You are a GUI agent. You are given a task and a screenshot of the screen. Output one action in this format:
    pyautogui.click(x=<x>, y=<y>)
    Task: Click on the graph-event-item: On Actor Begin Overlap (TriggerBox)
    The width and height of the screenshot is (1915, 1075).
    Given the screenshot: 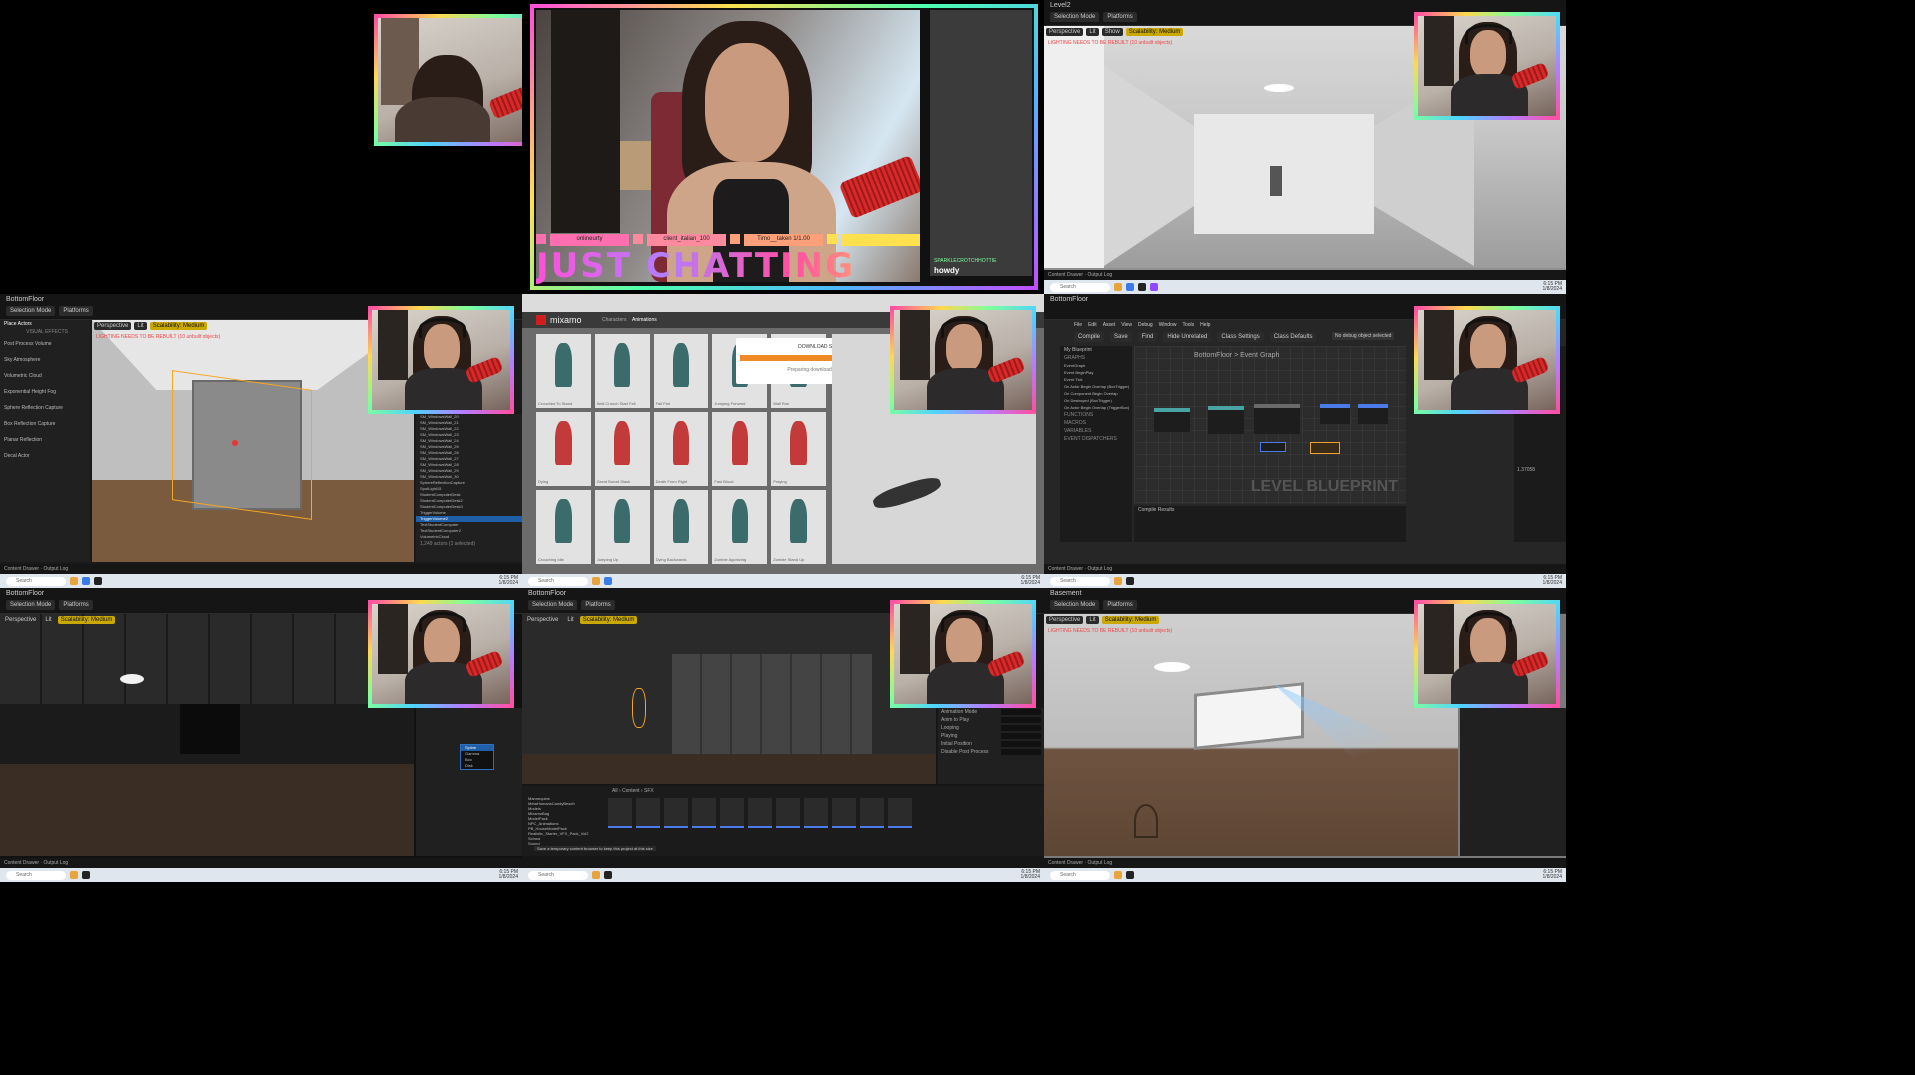 What is the action you would take?
    pyautogui.click(x=1096, y=407)
    